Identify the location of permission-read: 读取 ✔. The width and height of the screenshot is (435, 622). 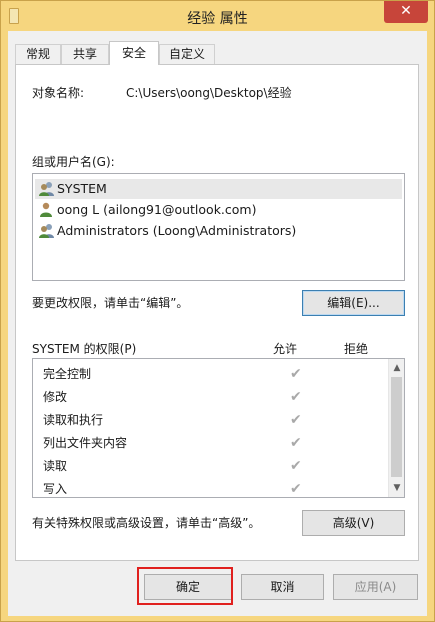
(172, 466).